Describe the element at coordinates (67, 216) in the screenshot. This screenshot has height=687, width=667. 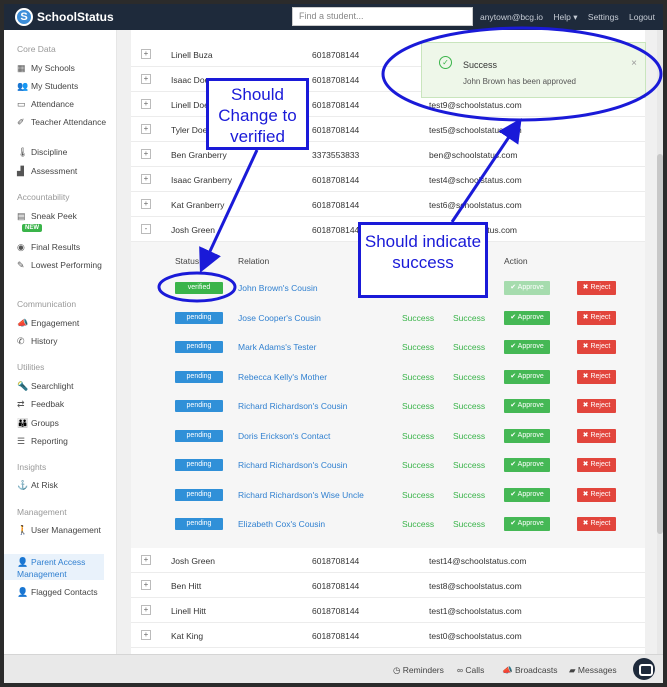
I see `sidebar-item-sneak-peek: ▤ Sneak Peek` at that location.